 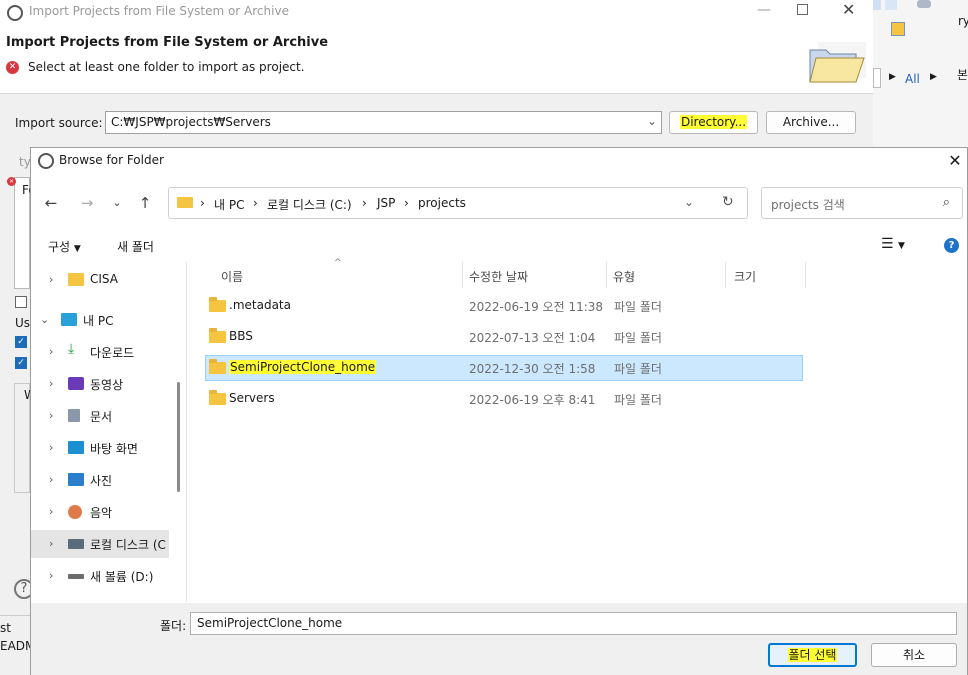 I want to click on maximize-button, so click(x=802, y=9).